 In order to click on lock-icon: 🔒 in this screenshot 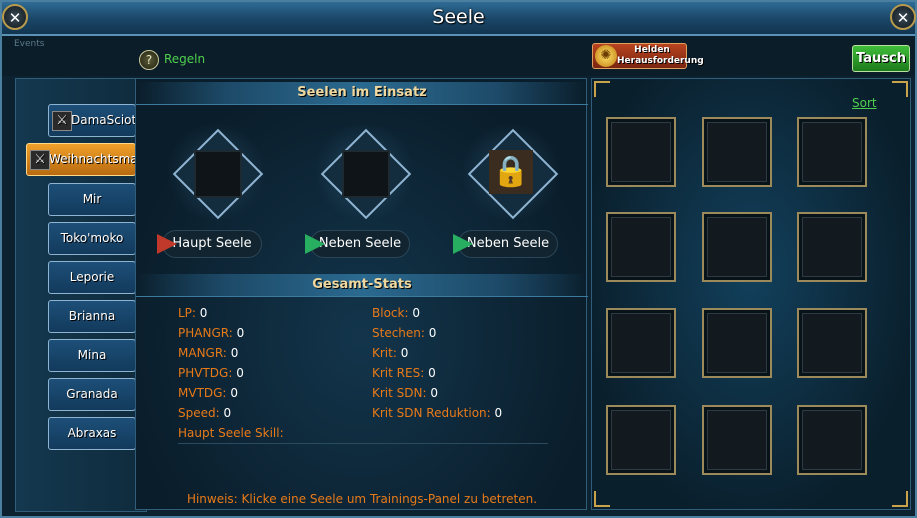, I will do `click(511, 172)`.